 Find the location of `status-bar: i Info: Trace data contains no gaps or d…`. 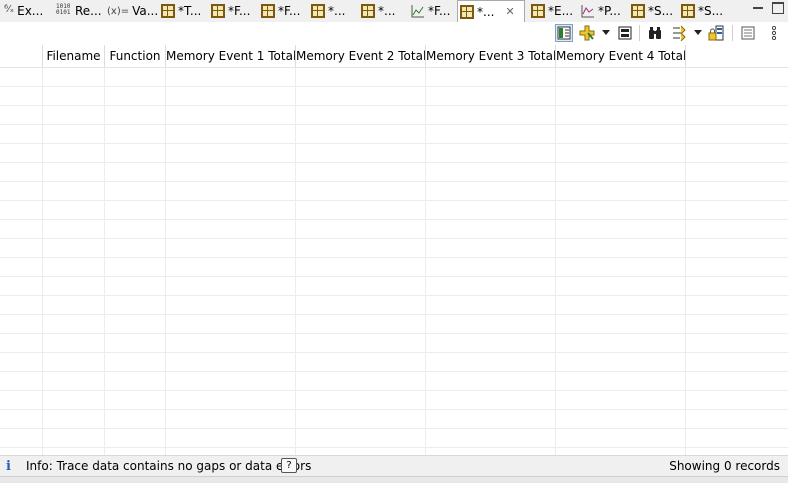

status-bar: i Info: Trace data contains no gaps or d… is located at coordinates (394, 465).